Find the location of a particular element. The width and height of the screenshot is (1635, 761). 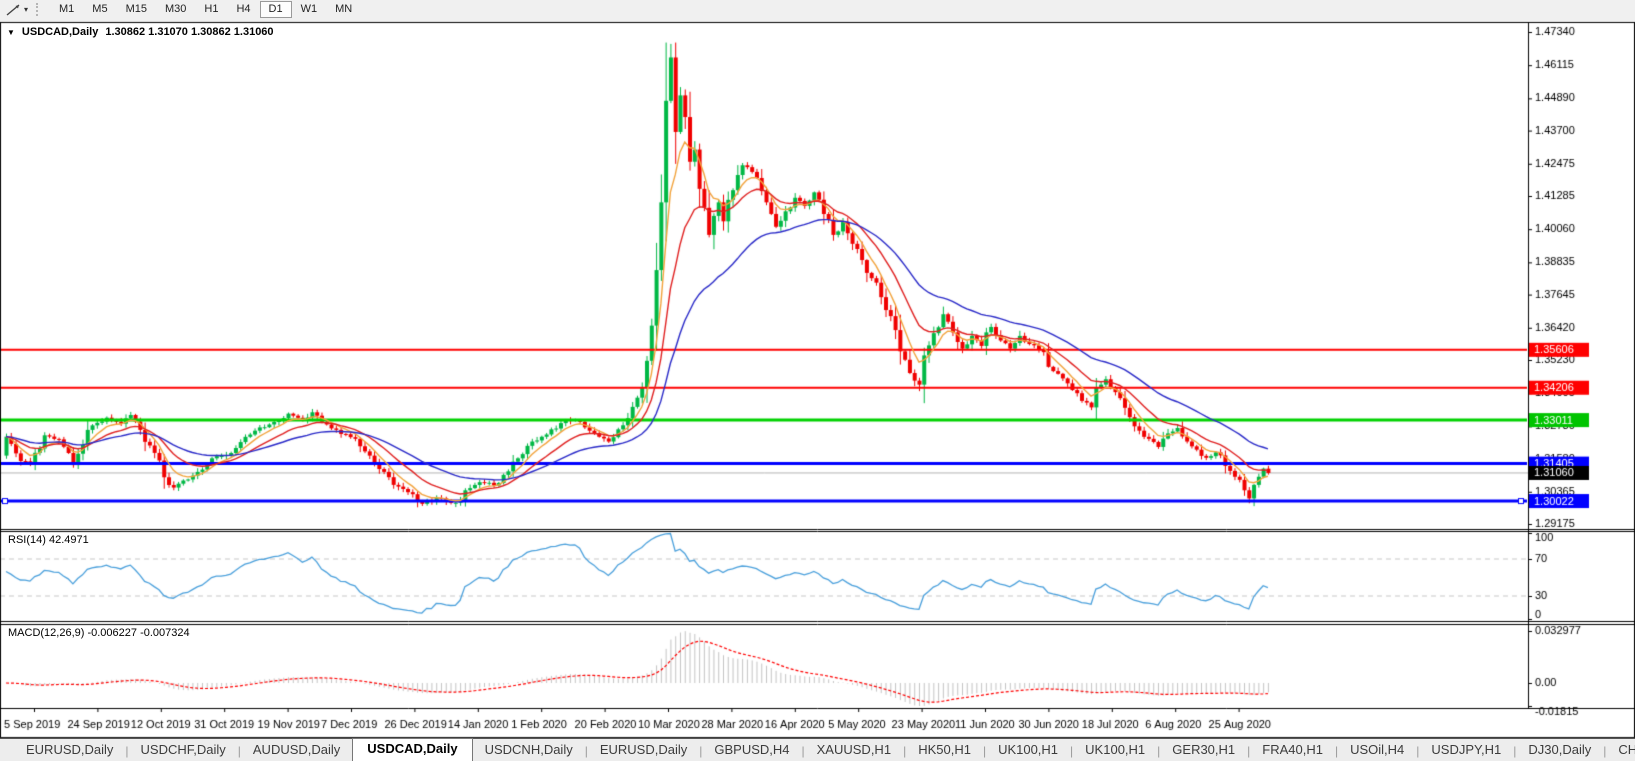

line-drawing-tool-icon is located at coordinates (13, 9).